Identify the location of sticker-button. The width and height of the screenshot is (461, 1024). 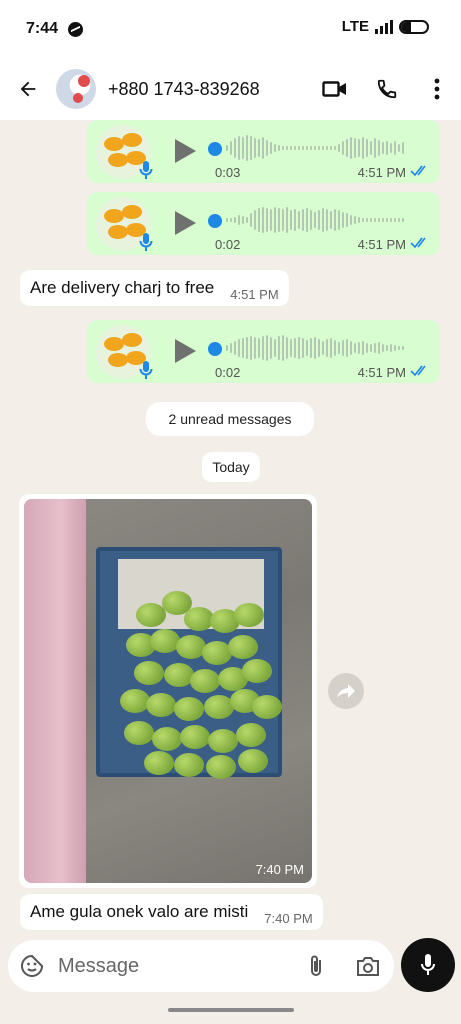
(32, 966).